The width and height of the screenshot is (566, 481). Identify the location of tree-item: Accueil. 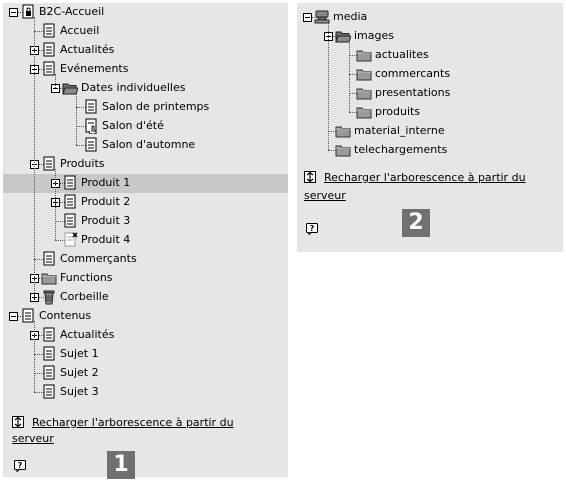
(145, 31).